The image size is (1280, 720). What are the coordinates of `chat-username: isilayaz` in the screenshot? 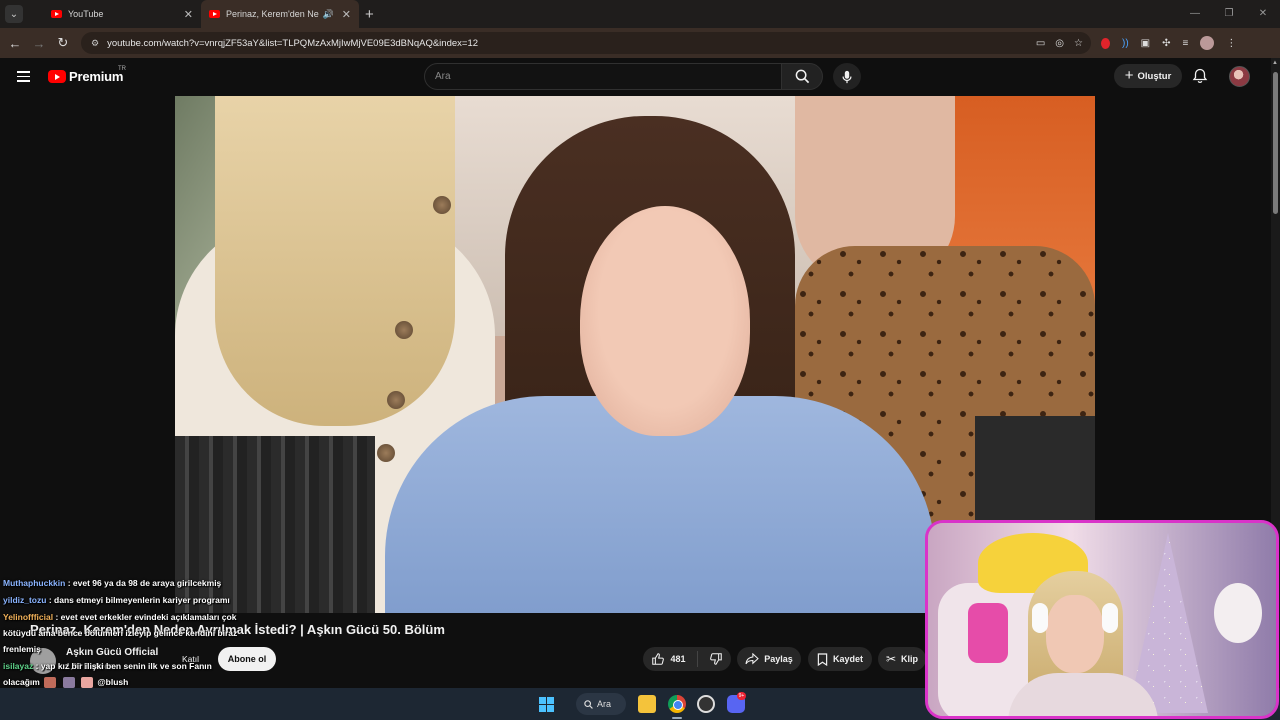 It's located at (18, 666).